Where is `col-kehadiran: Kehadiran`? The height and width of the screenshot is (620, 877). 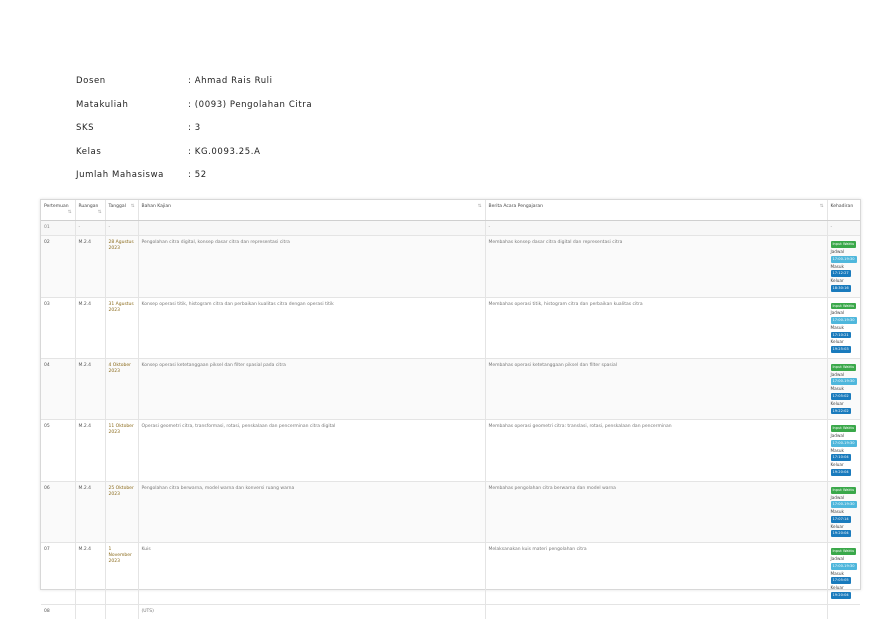 col-kehadiran: Kehadiran is located at coordinates (843, 211).